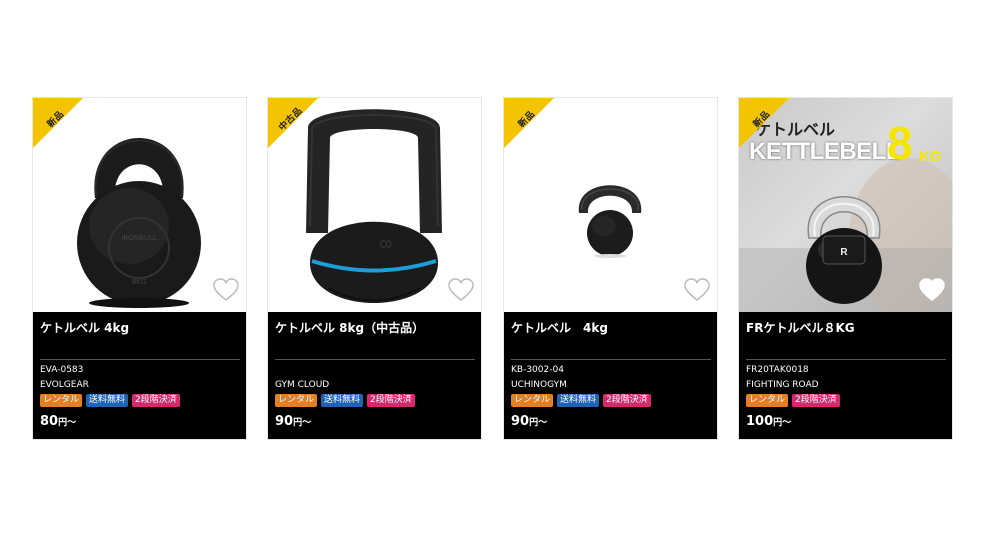  I want to click on product-code: EVA-0583, so click(62, 370).